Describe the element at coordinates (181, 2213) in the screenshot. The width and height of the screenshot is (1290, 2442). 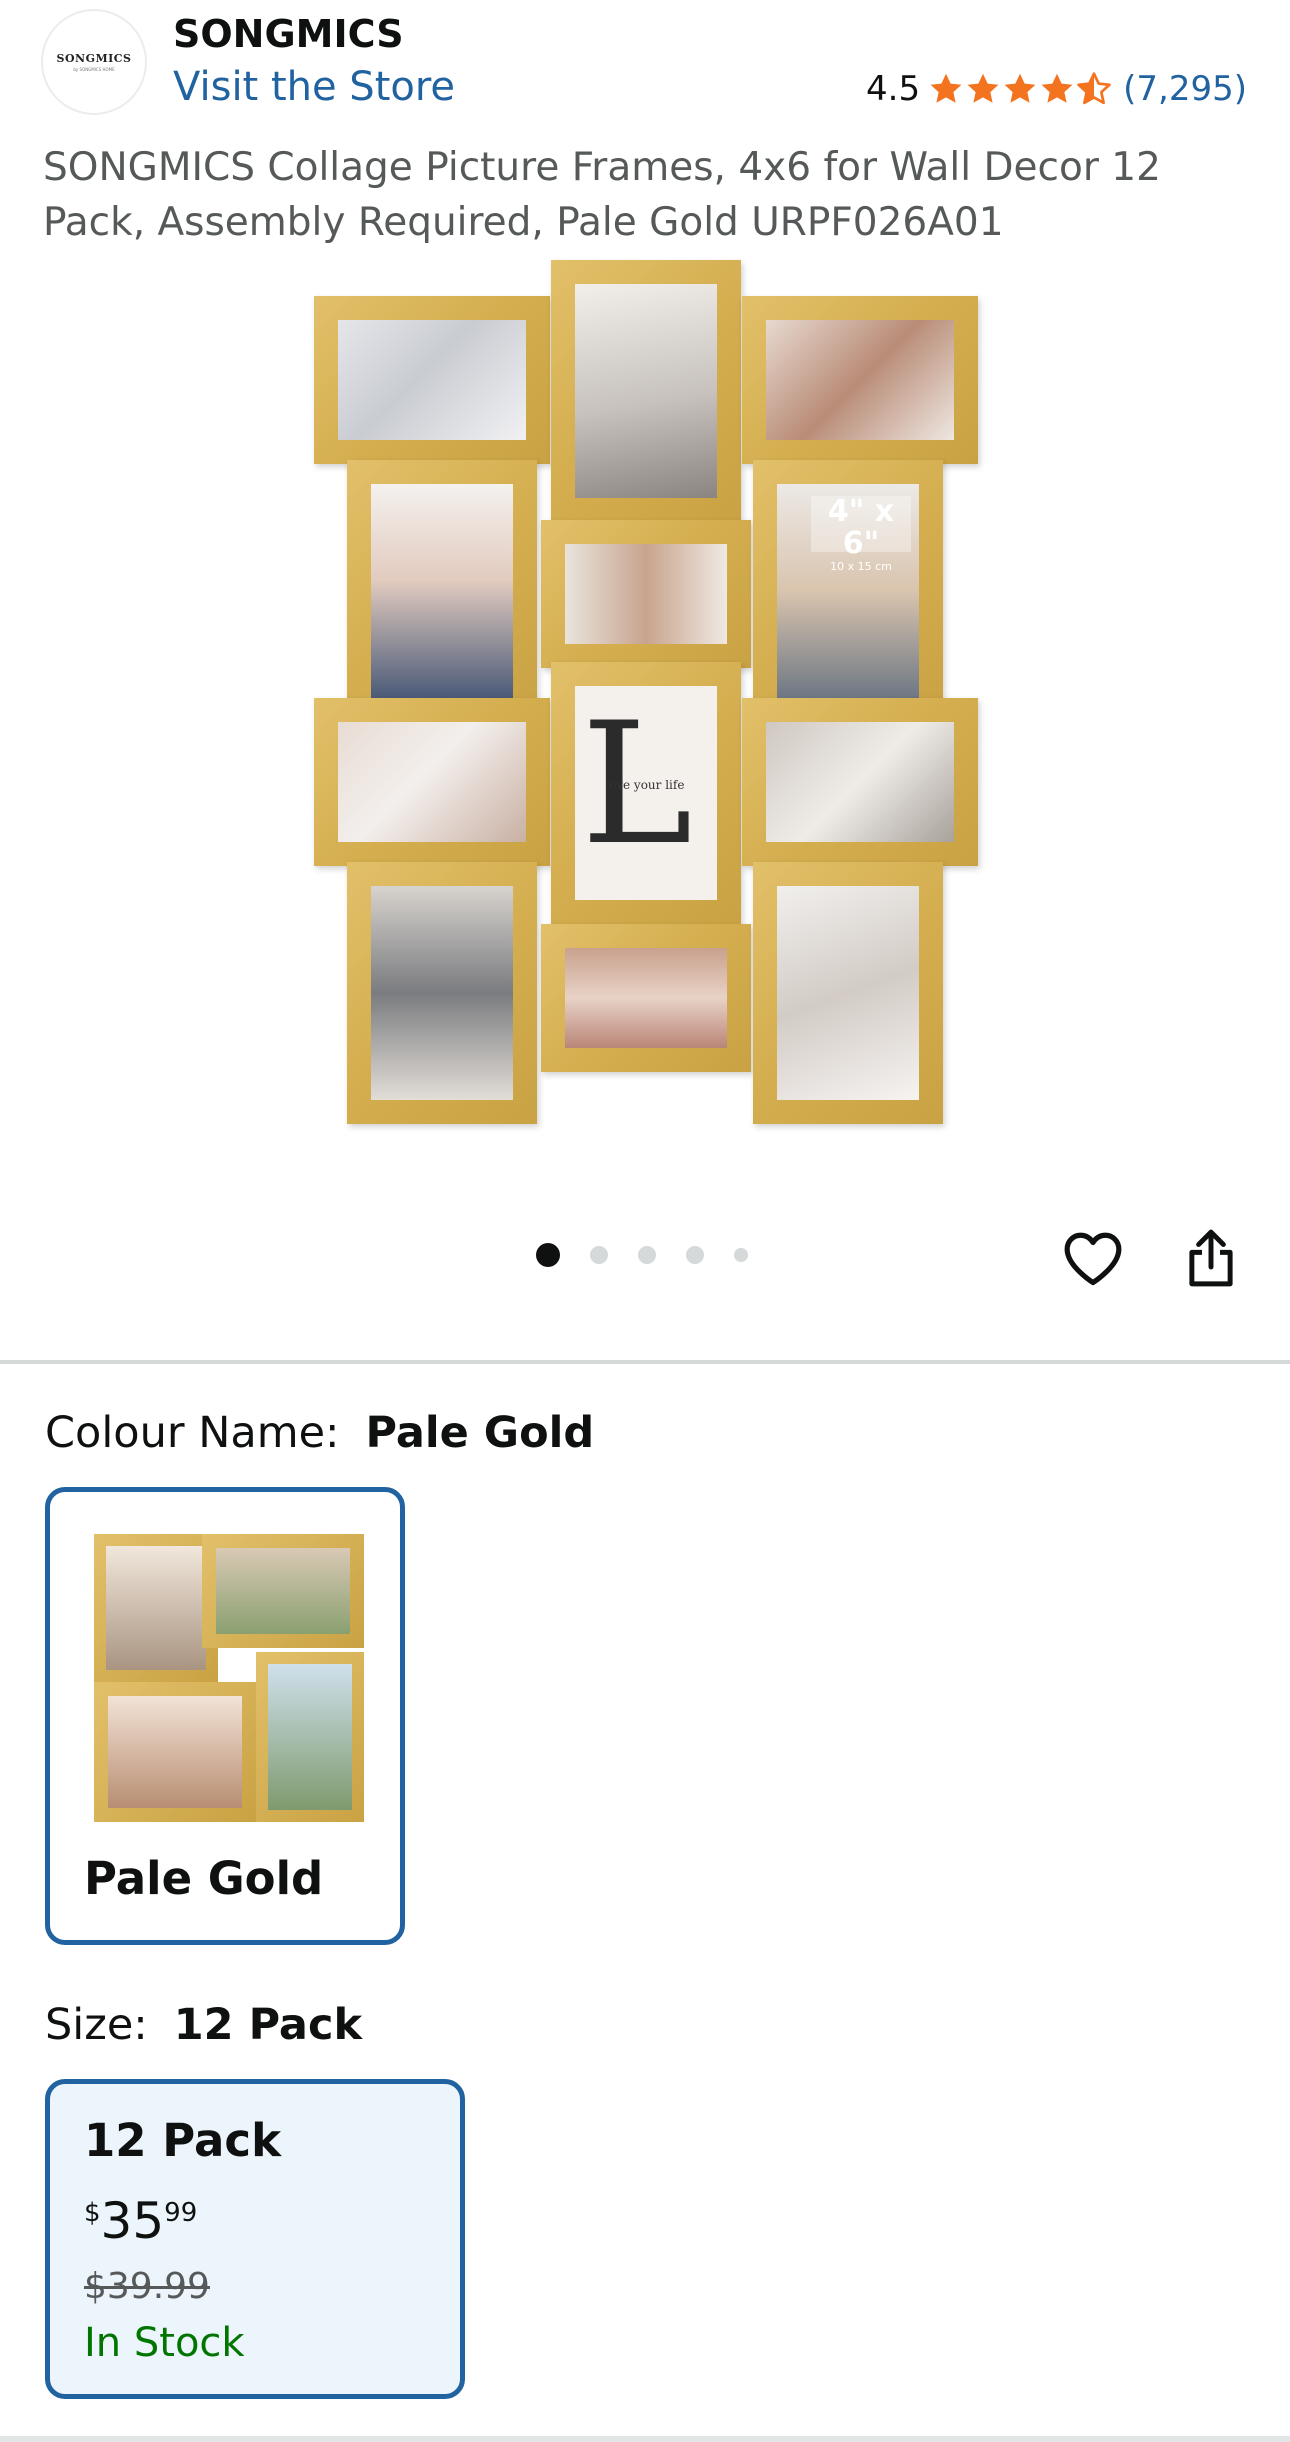
I see `price-fraction: 99` at that location.